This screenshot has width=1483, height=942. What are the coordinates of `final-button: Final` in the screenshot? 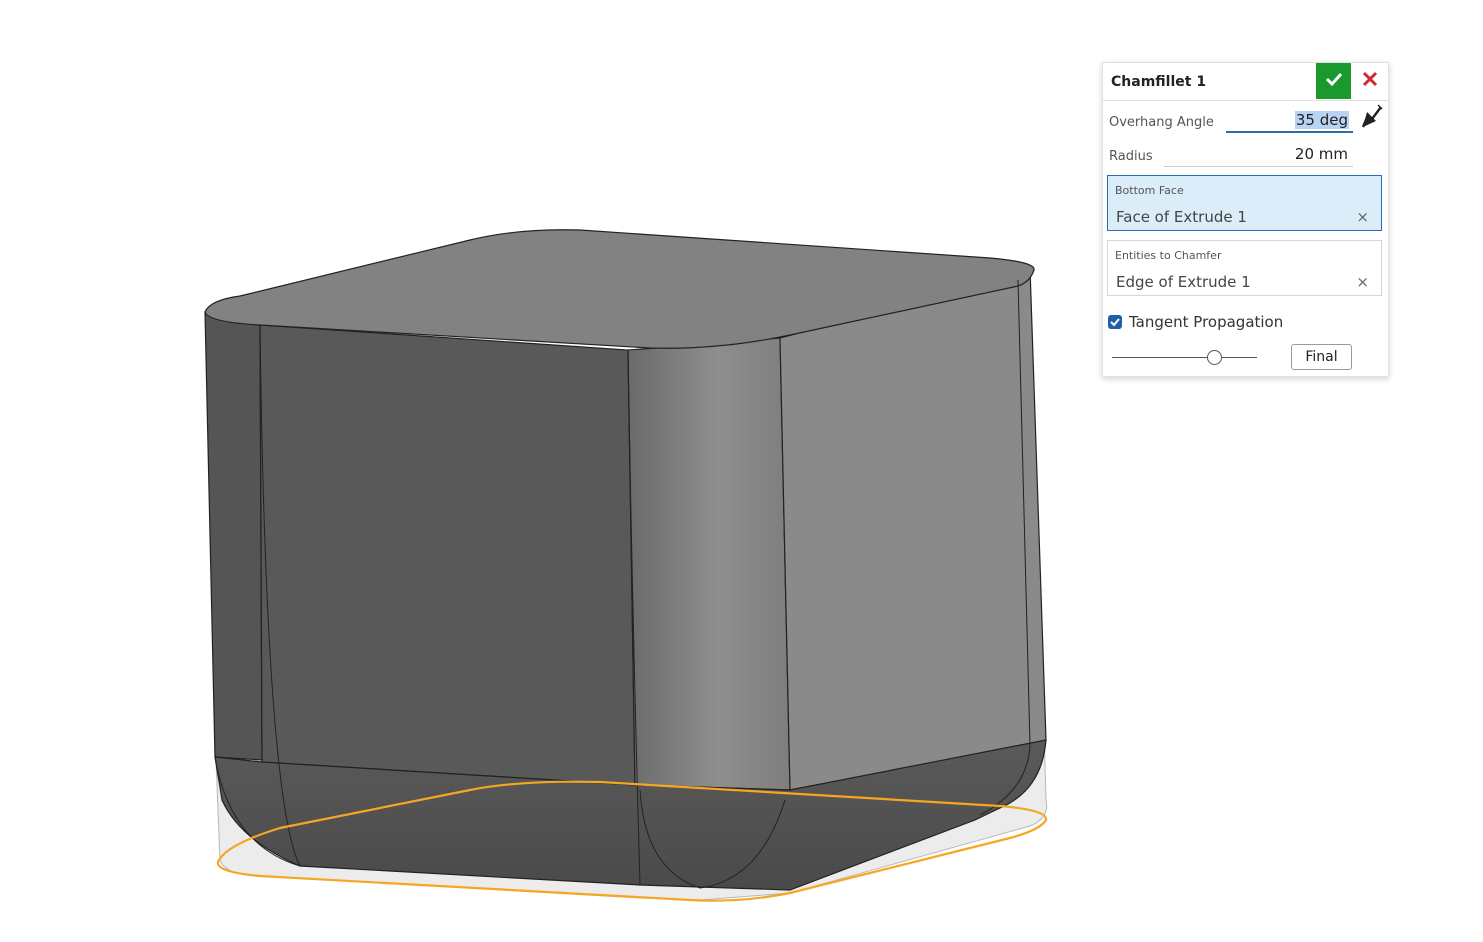 It's located at (1321, 357).